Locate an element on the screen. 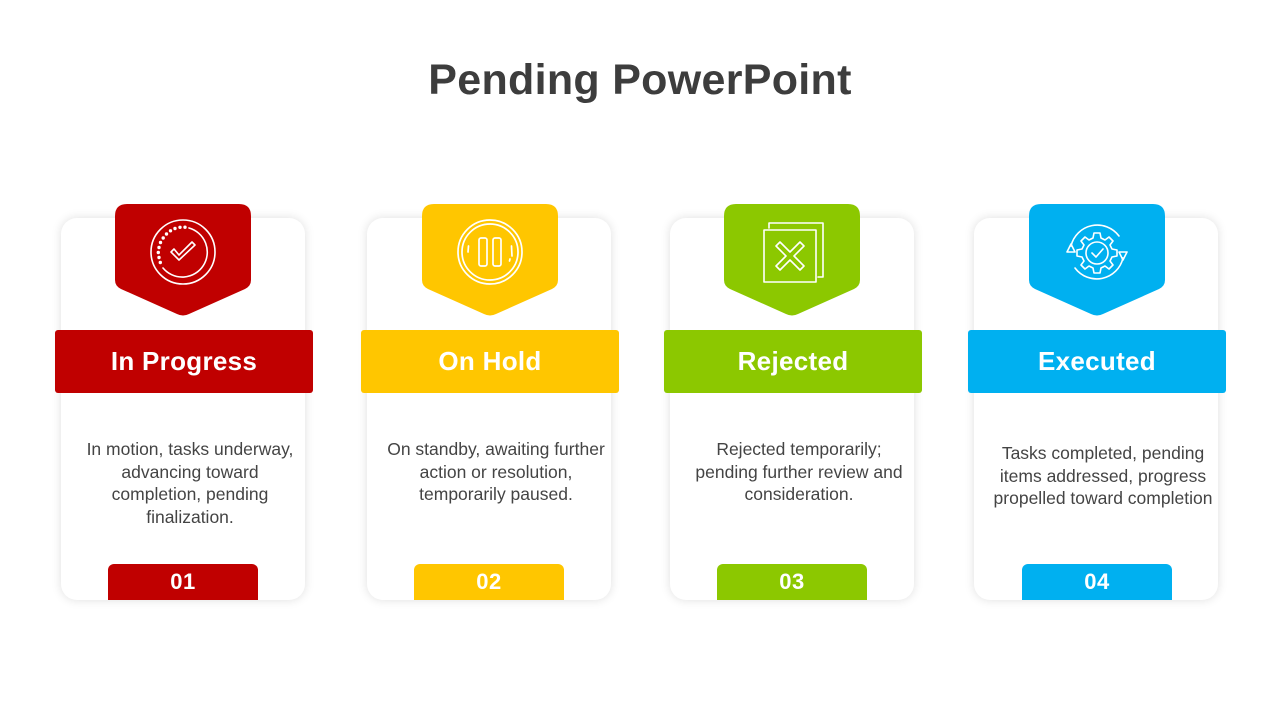  status-label: Rejected is located at coordinates (793, 361).